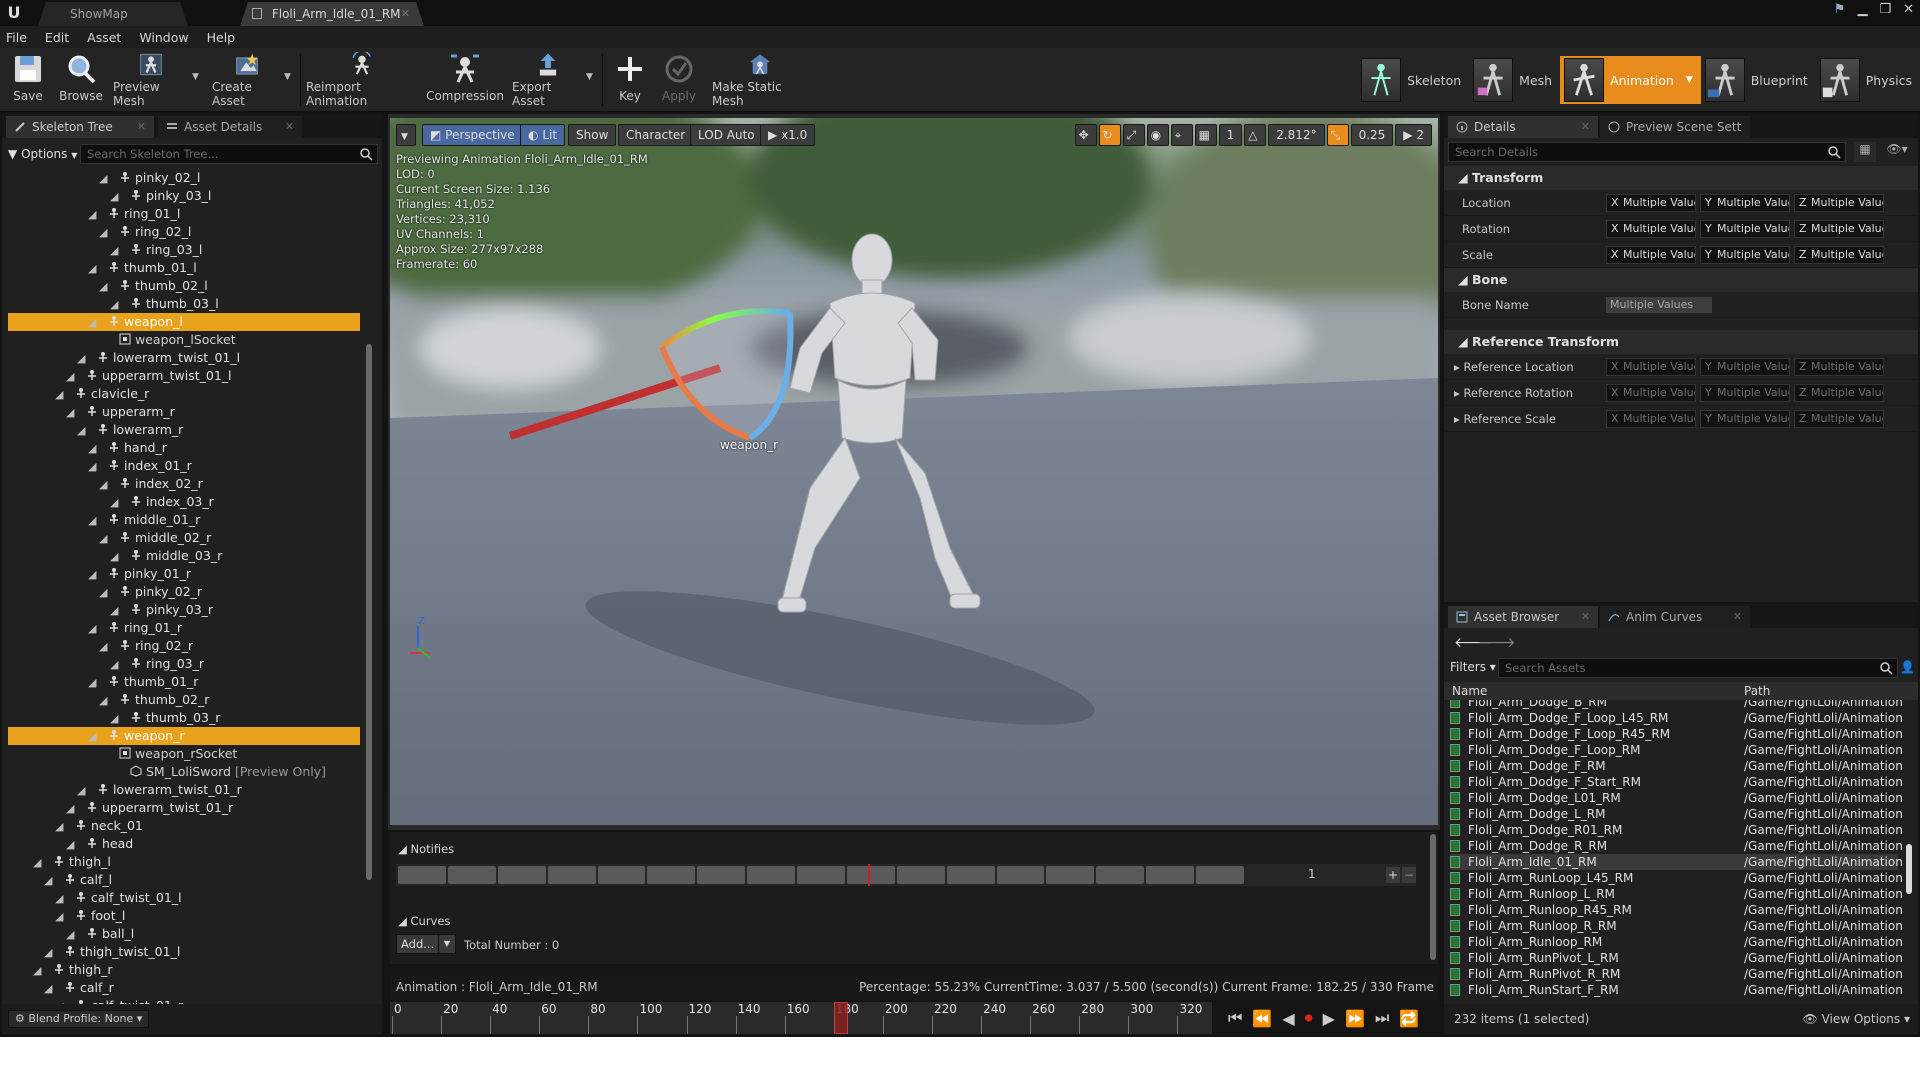  I want to click on tree-item-bone: ◢ thumb_01_l, so click(184, 268).